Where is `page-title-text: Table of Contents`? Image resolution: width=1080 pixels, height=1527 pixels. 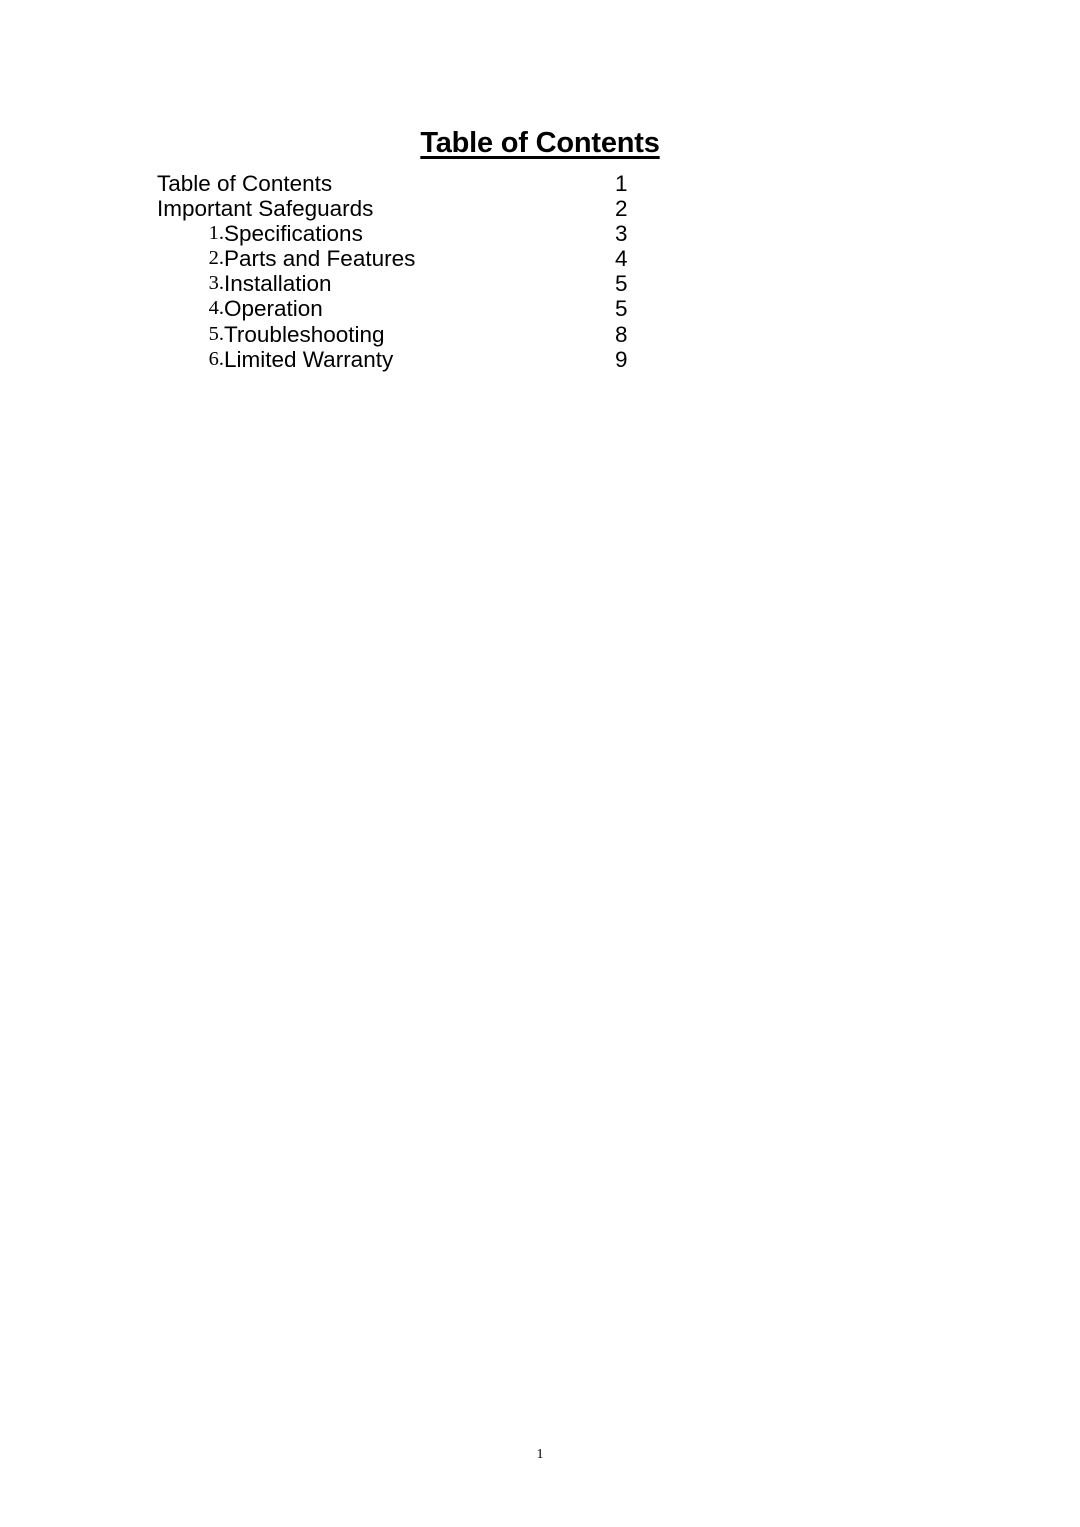 page-title-text: Table of Contents is located at coordinates (540, 143).